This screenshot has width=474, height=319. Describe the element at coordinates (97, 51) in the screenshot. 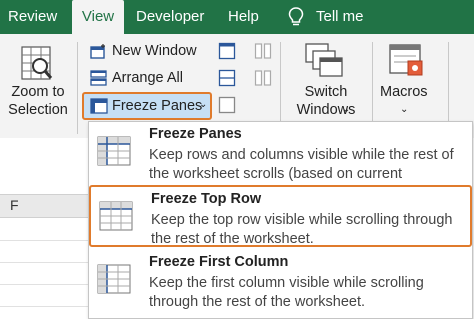

I see `new-window-icon` at that location.